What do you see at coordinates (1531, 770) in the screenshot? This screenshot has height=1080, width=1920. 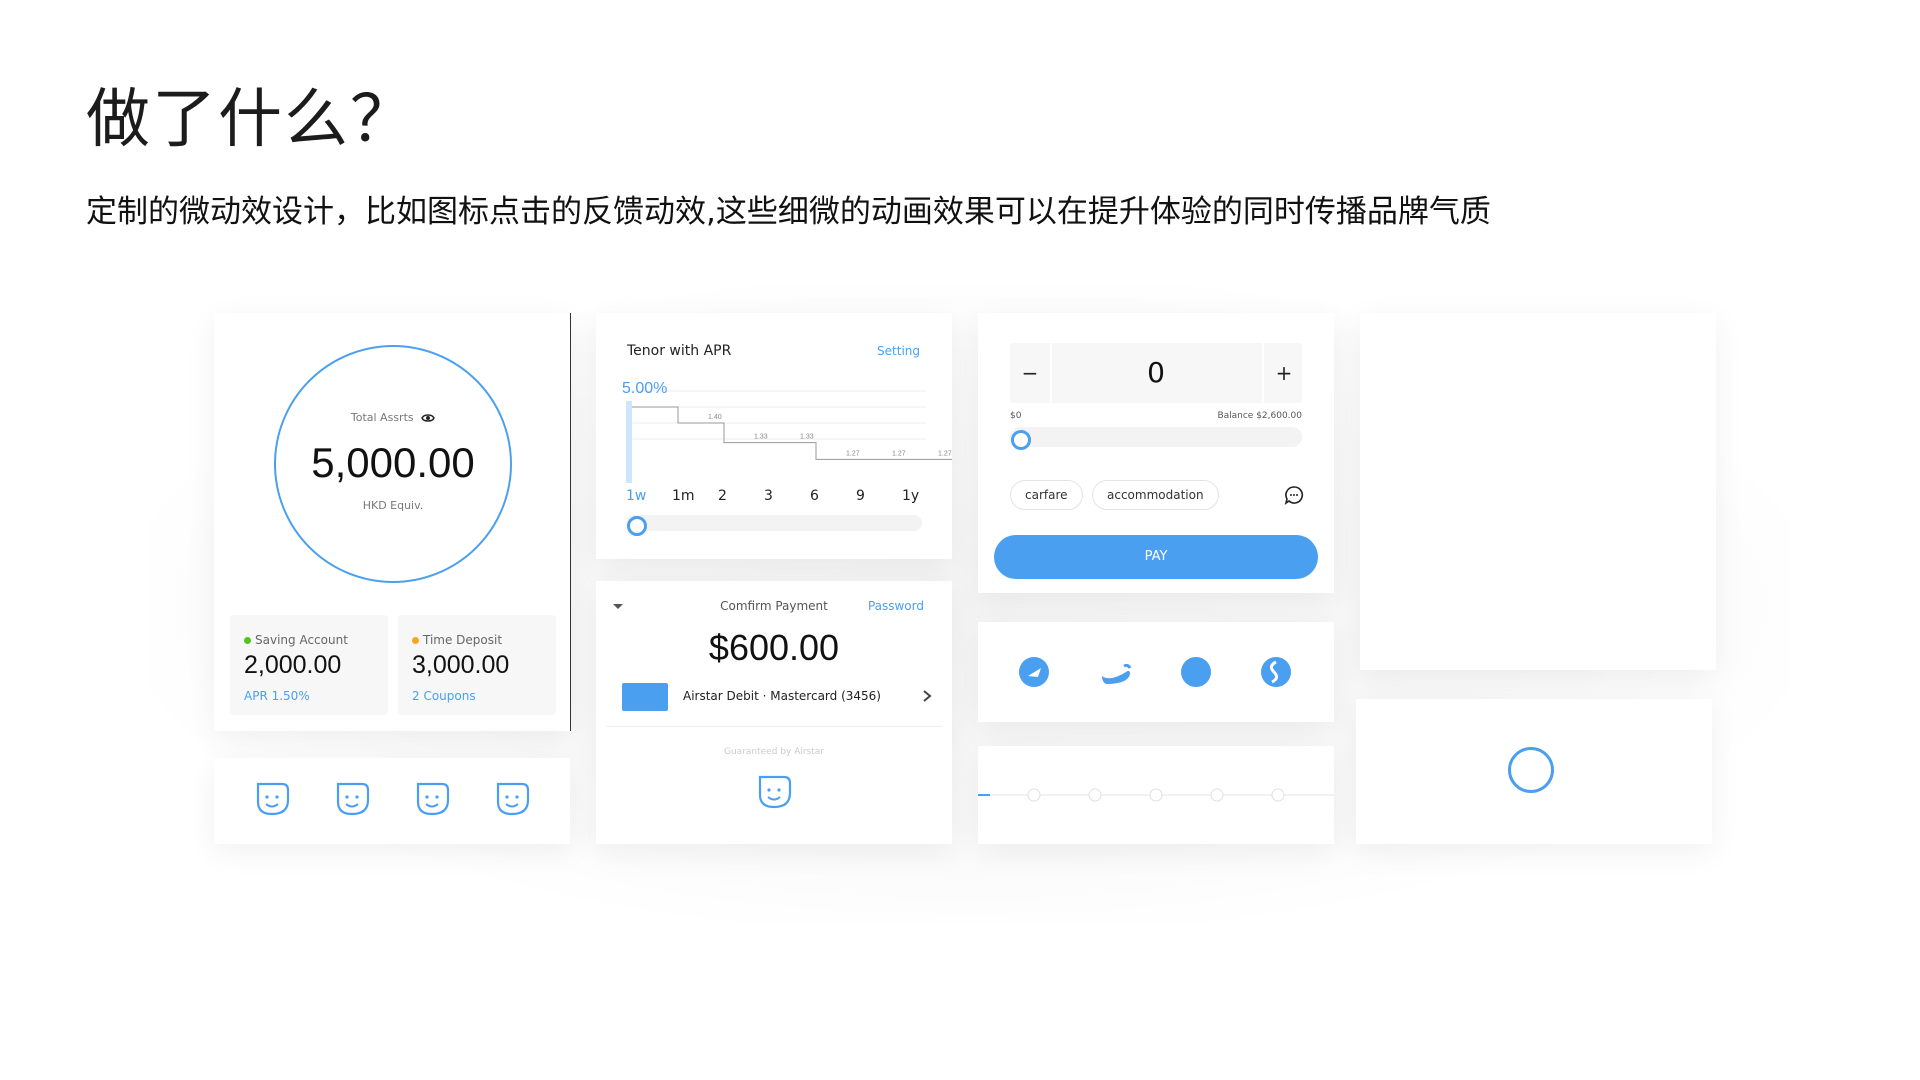 I see `spinner-ring-icon` at bounding box center [1531, 770].